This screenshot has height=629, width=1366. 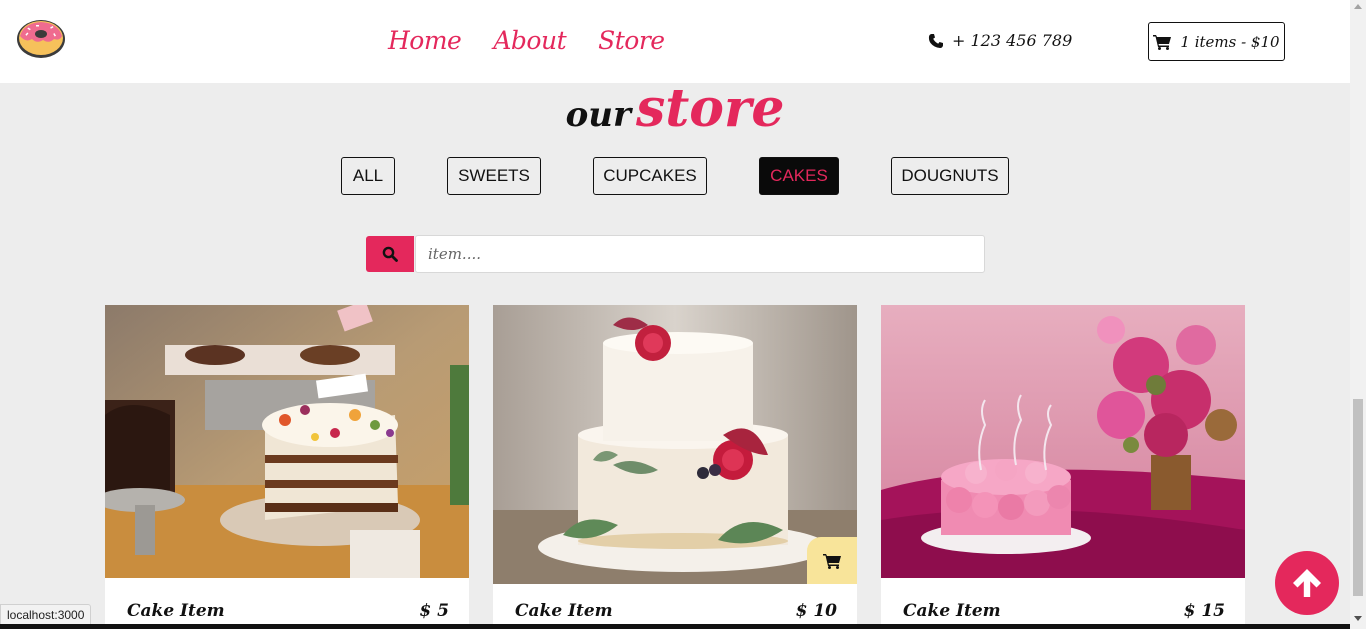 I want to click on nav-link-home: Home, so click(x=425, y=40).